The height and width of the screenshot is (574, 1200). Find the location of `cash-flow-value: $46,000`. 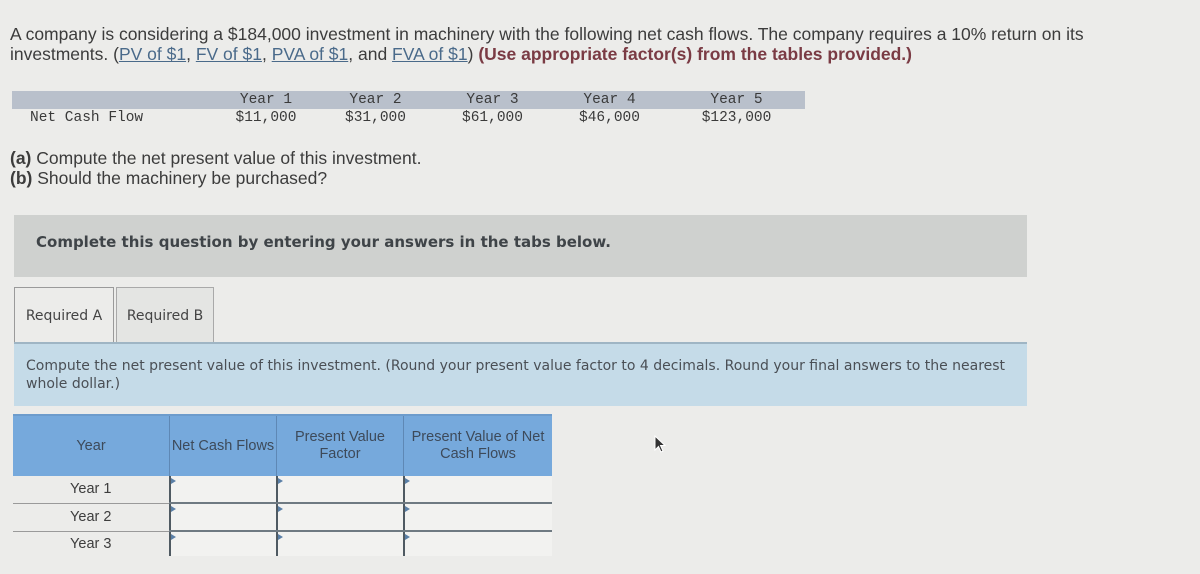

cash-flow-value: $46,000 is located at coordinates (609, 118).